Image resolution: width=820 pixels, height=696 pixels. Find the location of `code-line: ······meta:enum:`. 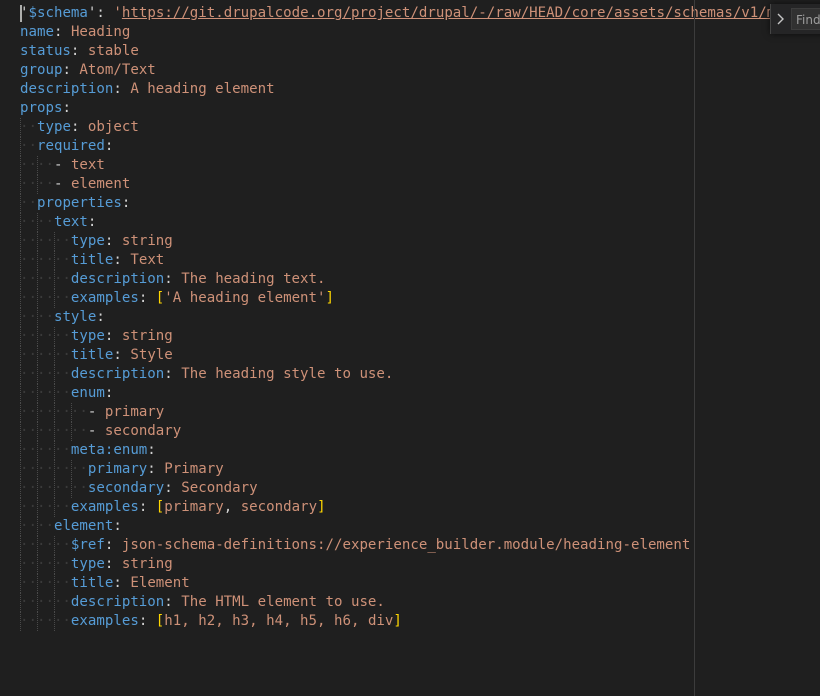

code-line: ······meta:enum: is located at coordinates (420, 450).